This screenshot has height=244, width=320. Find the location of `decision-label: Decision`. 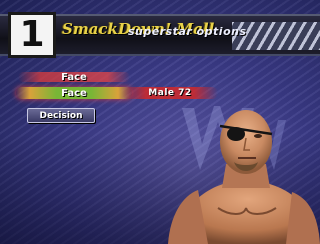

decision-label: Decision is located at coordinates (61, 115).